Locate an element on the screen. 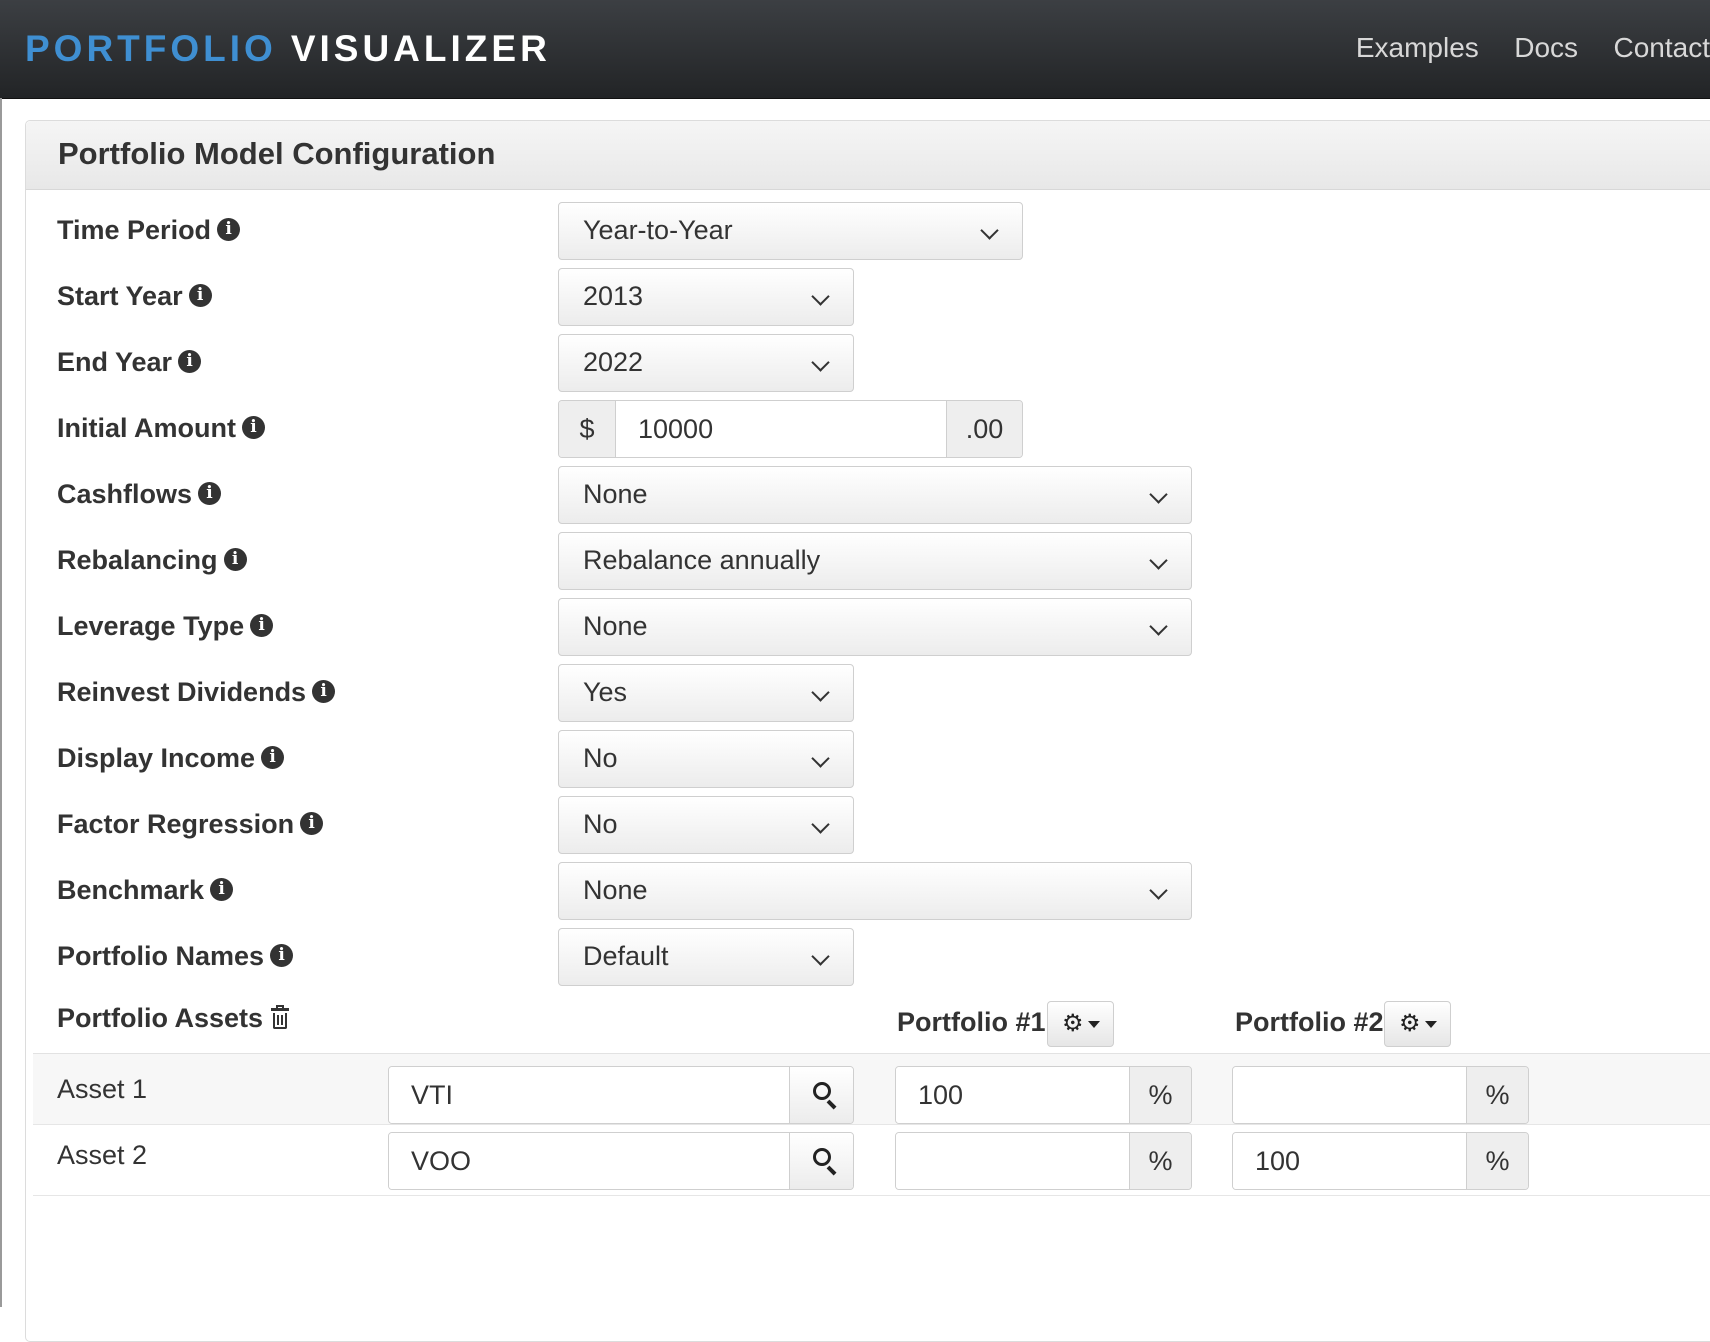 The height and width of the screenshot is (1342, 1710). reinvest-dividends-label: Reinvest Dividends i is located at coordinates (196, 692).